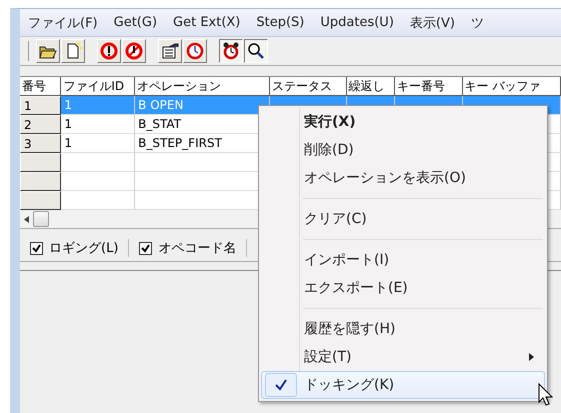  I want to click on scrollbar-thumb, so click(41, 219).